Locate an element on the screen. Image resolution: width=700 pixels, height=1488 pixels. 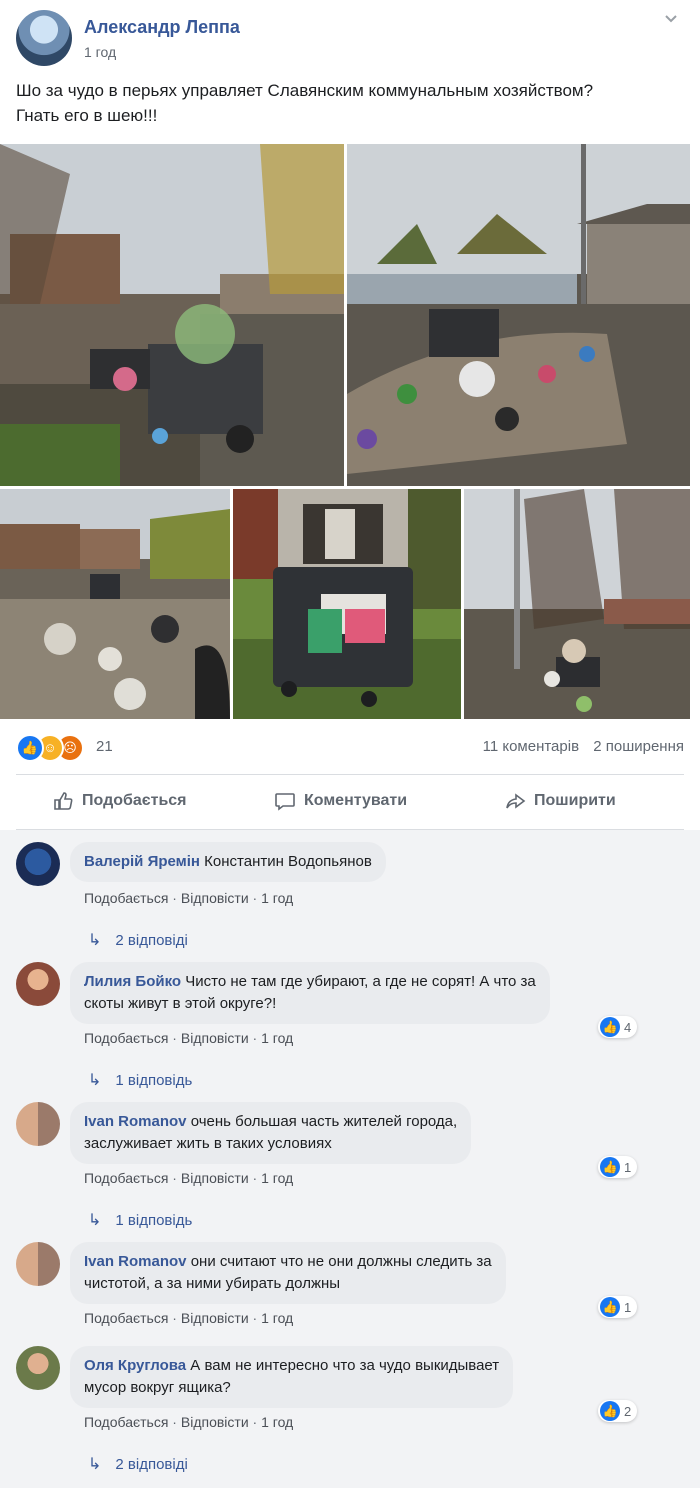
commenter-name: Валерій Яремін is located at coordinates (142, 861).